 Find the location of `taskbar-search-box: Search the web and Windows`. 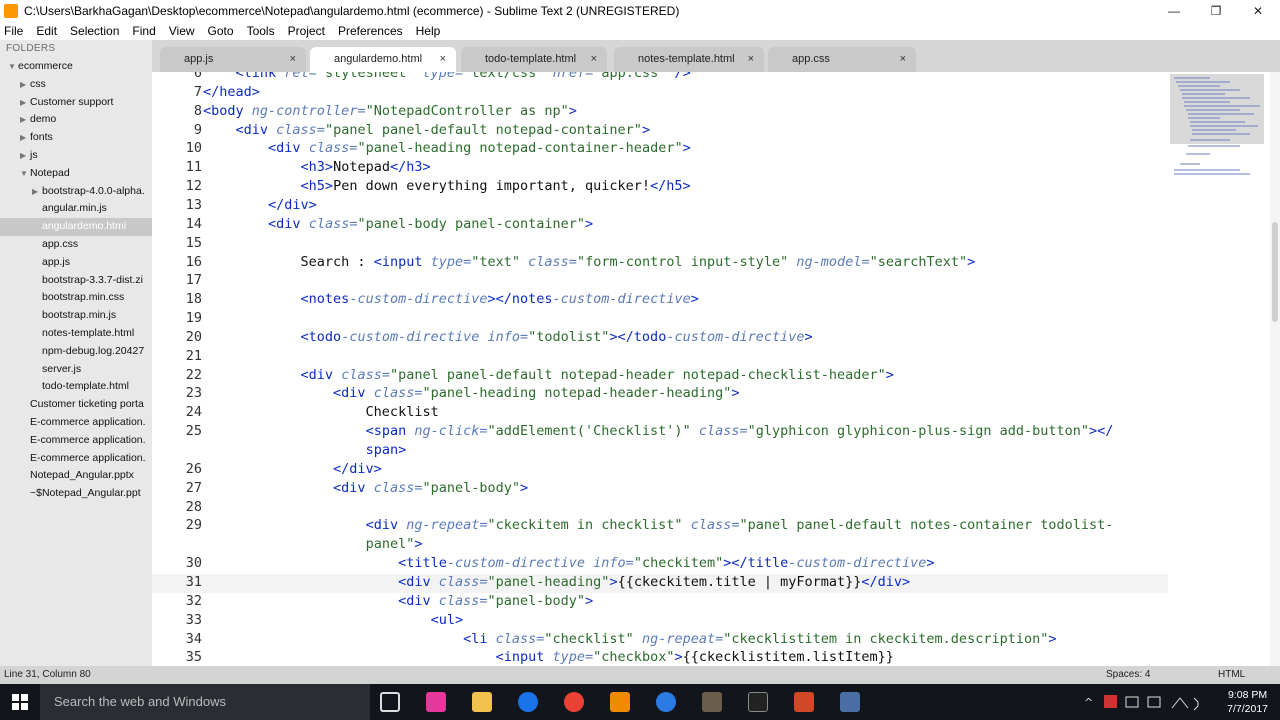

taskbar-search-box: Search the web and Windows is located at coordinates (205, 702).